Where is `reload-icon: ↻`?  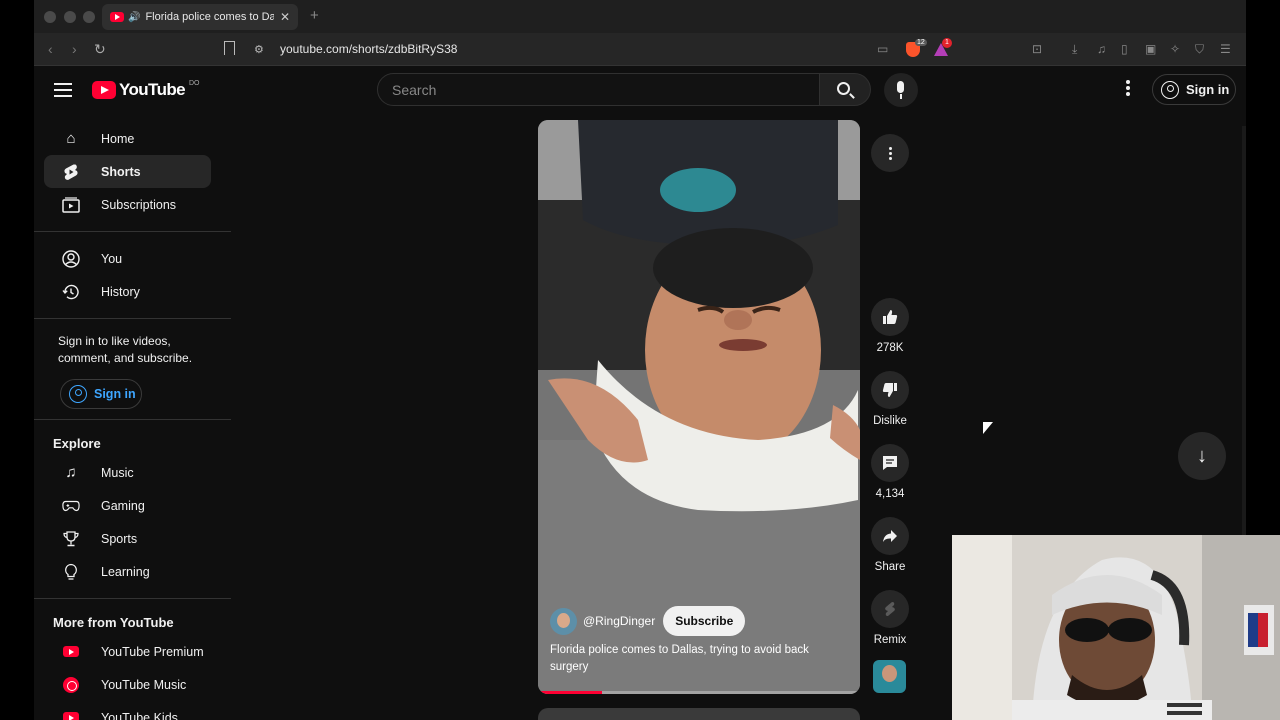
reload-icon: ↻ is located at coordinates (100, 49).